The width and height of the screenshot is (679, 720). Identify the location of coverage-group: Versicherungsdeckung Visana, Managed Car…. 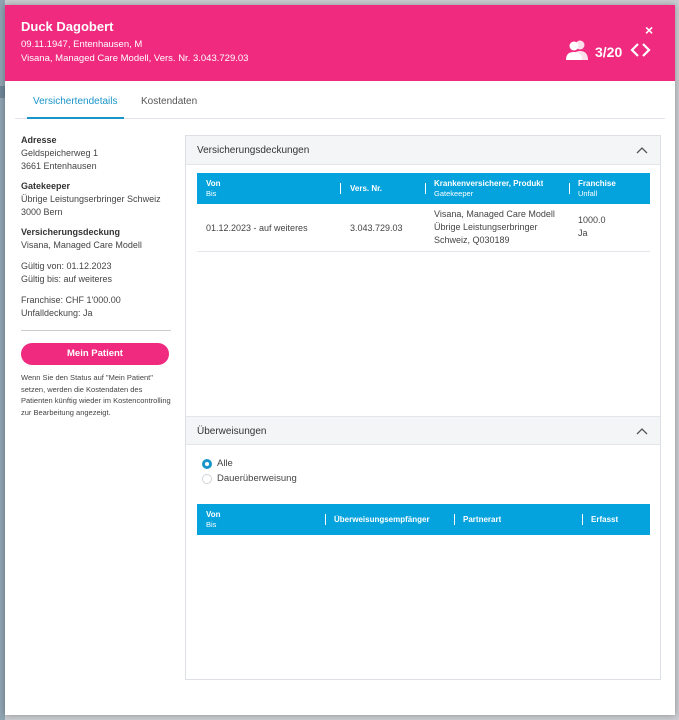
(96, 239).